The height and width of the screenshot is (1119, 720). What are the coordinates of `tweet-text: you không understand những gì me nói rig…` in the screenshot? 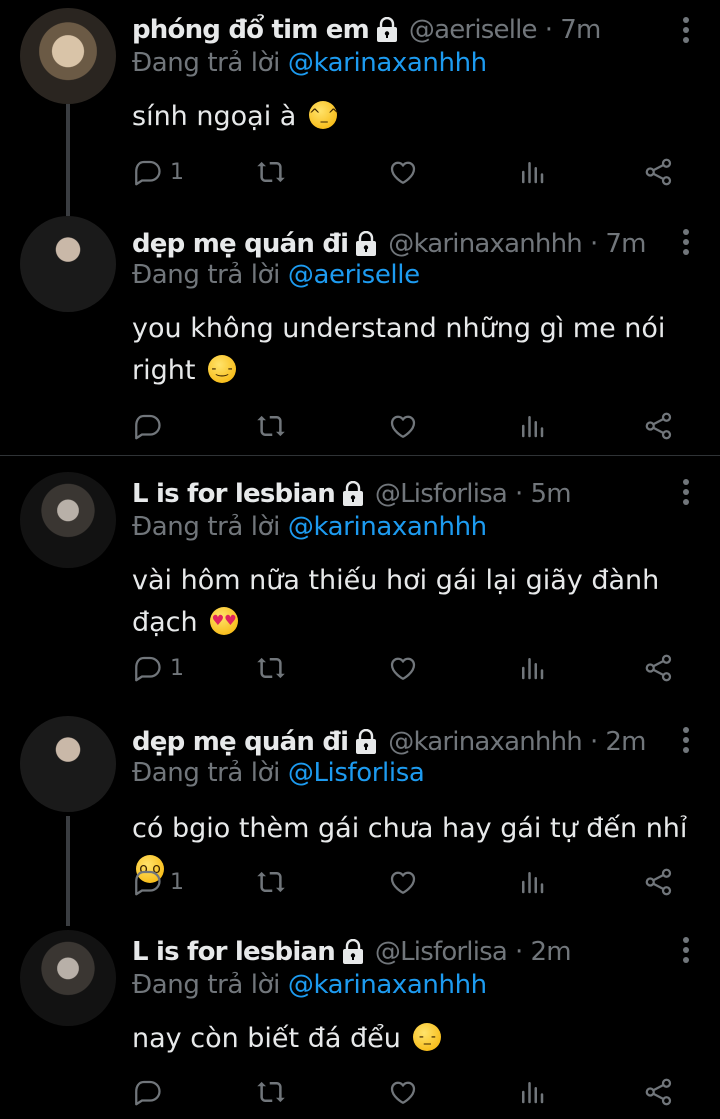 It's located at (414, 350).